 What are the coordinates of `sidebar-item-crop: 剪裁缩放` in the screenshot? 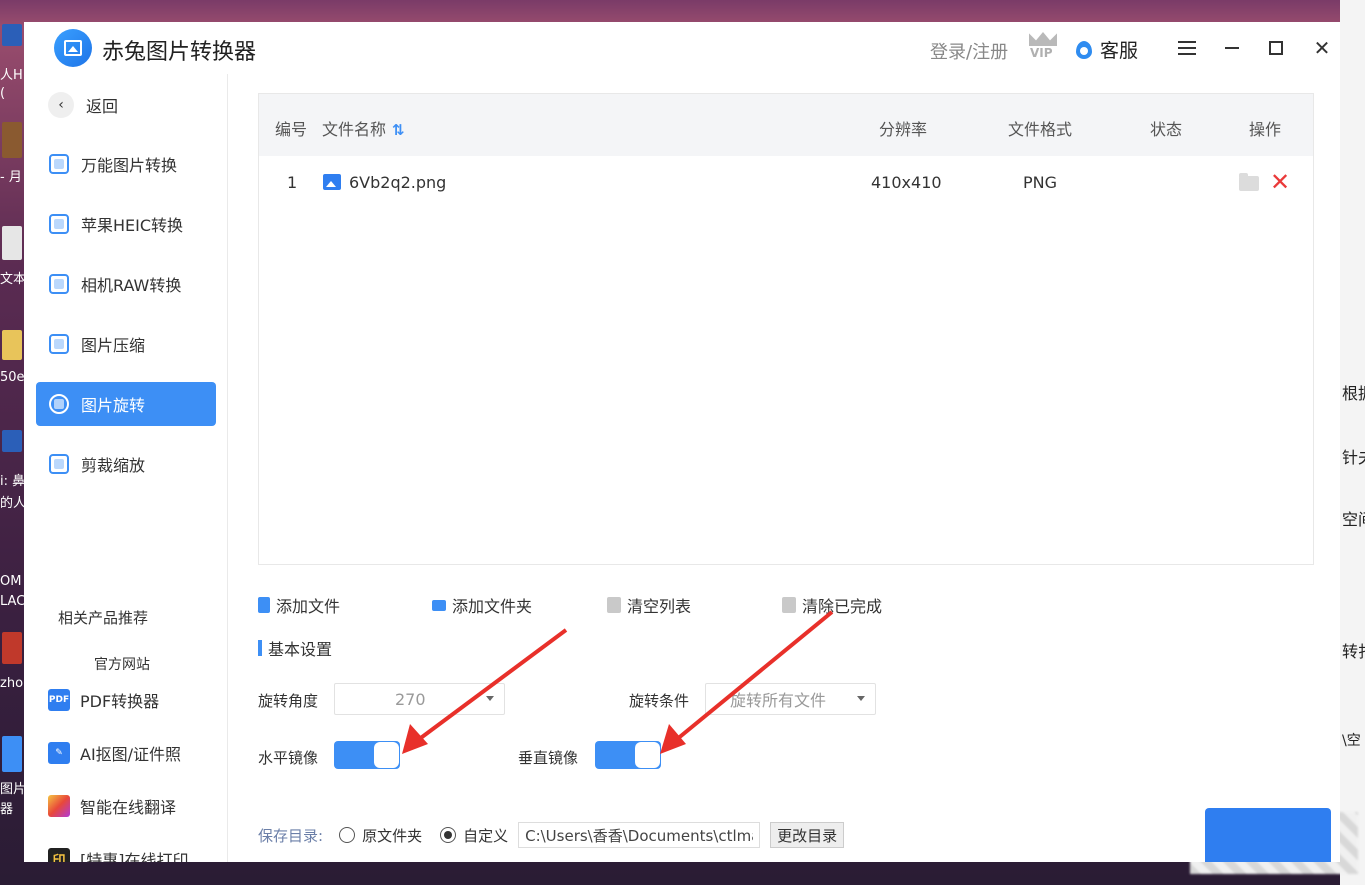 It's located at (126, 464).